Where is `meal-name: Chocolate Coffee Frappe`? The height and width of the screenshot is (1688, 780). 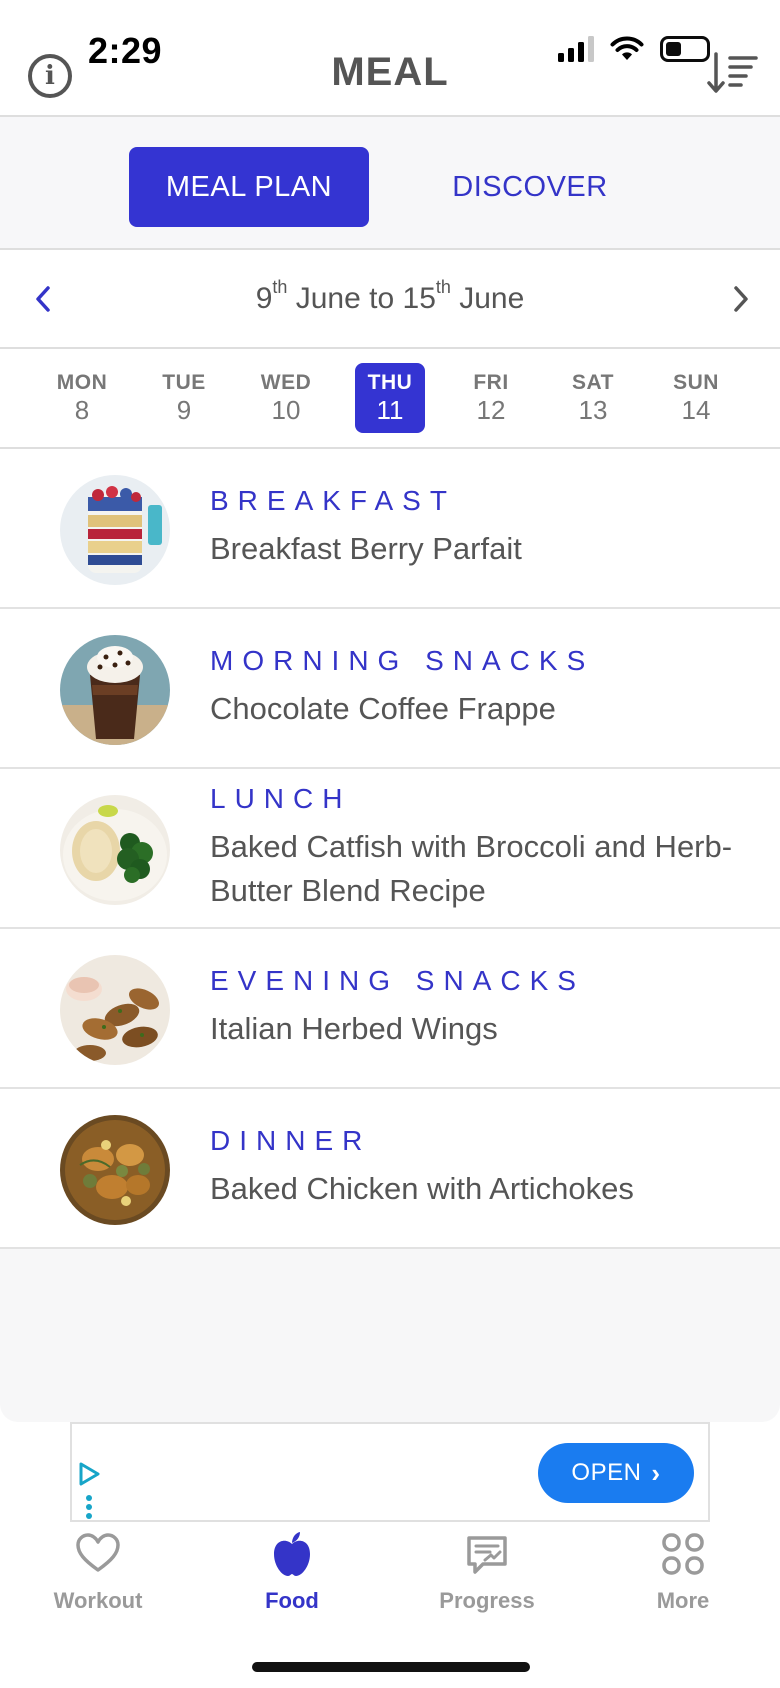
meal-name: Chocolate Coffee Frappe is located at coordinates (383, 708).